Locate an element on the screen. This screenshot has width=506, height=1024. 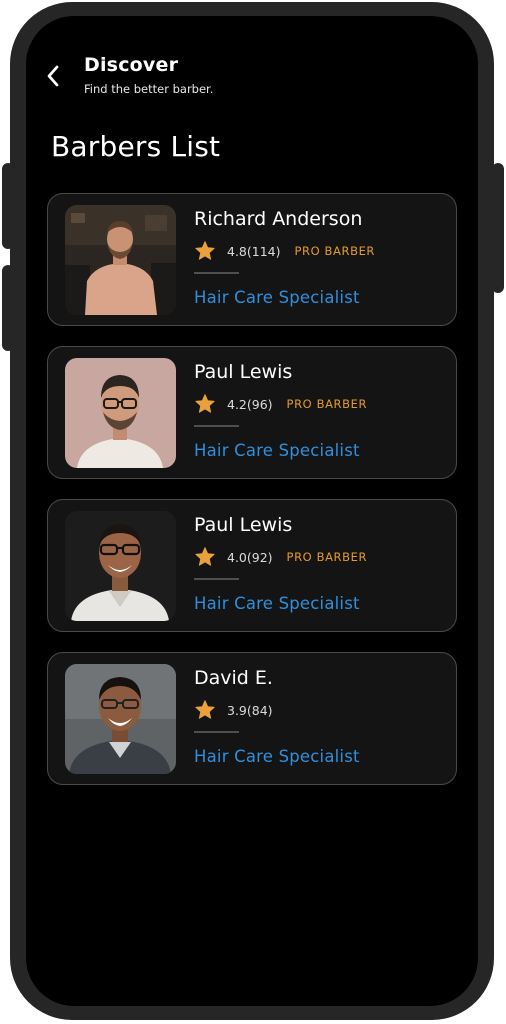
power-button is located at coordinates (498, 228).